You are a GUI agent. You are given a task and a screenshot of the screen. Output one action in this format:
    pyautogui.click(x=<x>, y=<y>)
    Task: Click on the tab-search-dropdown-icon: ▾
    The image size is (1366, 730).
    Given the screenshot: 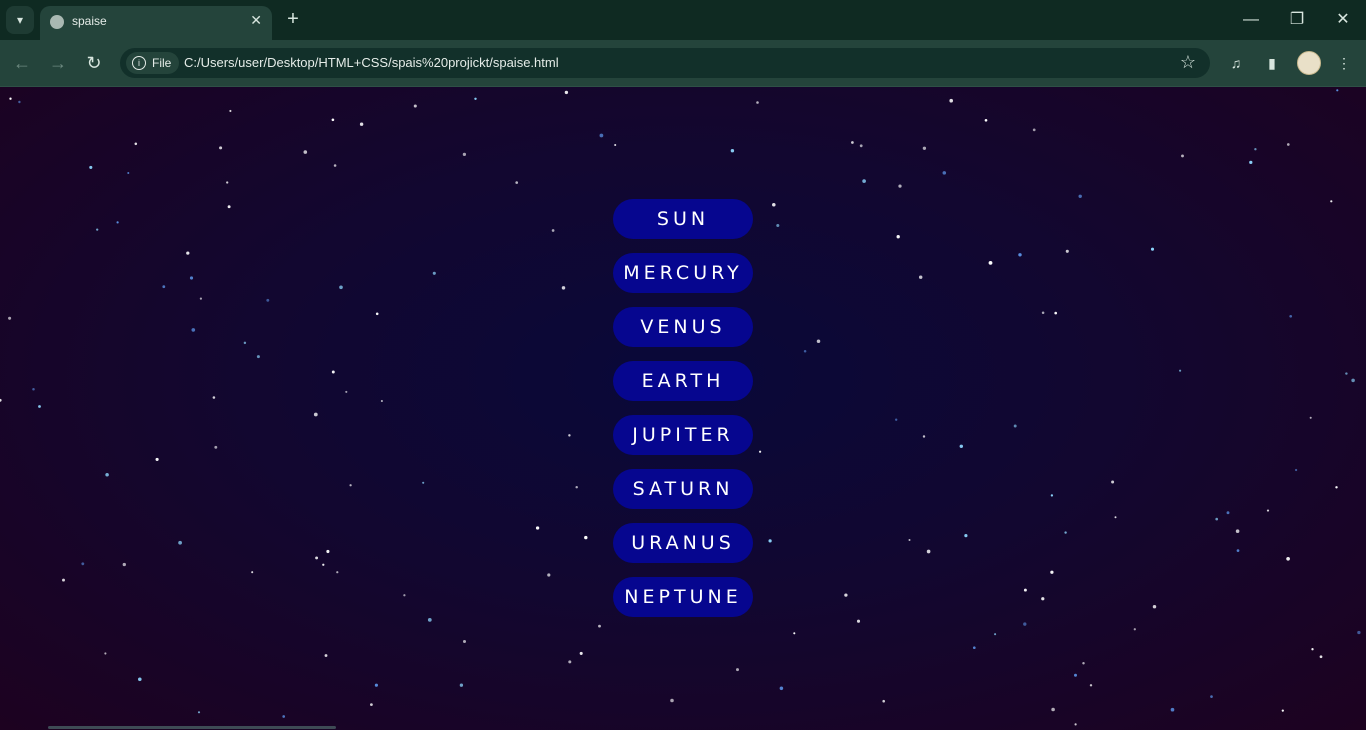 What is the action you would take?
    pyautogui.click(x=20, y=20)
    